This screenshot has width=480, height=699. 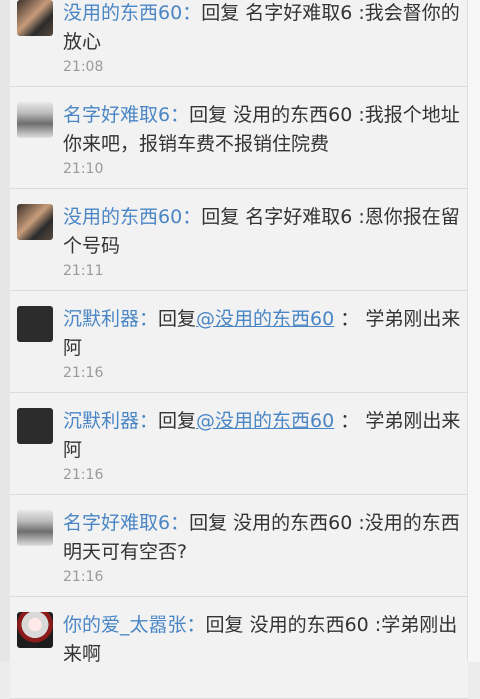 What do you see at coordinates (267, 232) in the screenshot?
I see `comment-content: 没用的东西60：回复 名字好难取6 :恩你报在留个号码` at bounding box center [267, 232].